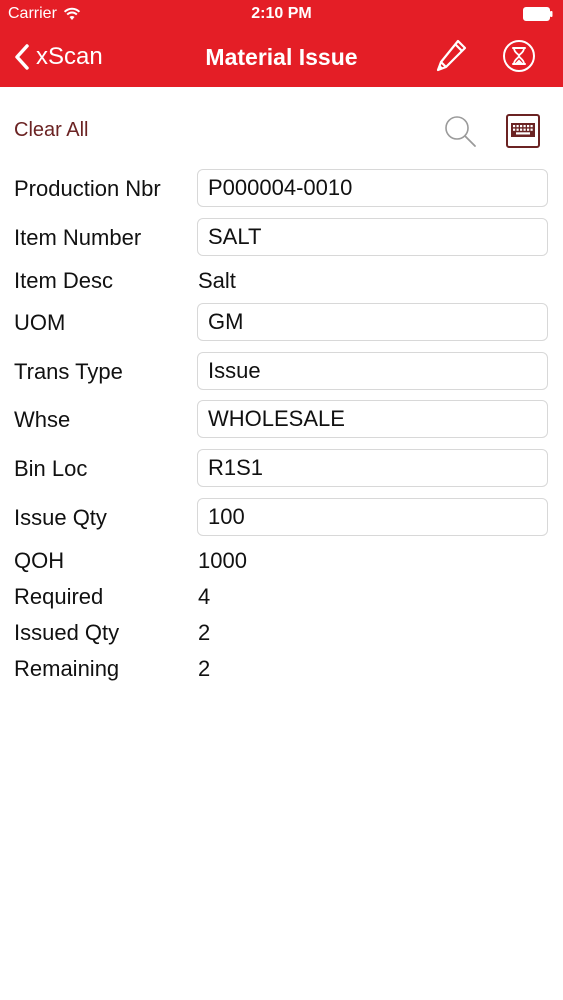 The height and width of the screenshot is (1000, 563). Describe the element at coordinates (51, 468) in the screenshot. I see `bin-loc-label: Bin Loc` at that location.